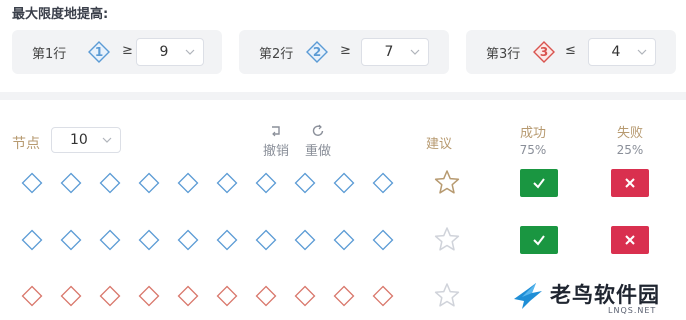 The width and height of the screenshot is (686, 320). What do you see at coordinates (632, 310) in the screenshot?
I see `watermark-subtext: LNQS.NET` at bounding box center [632, 310].